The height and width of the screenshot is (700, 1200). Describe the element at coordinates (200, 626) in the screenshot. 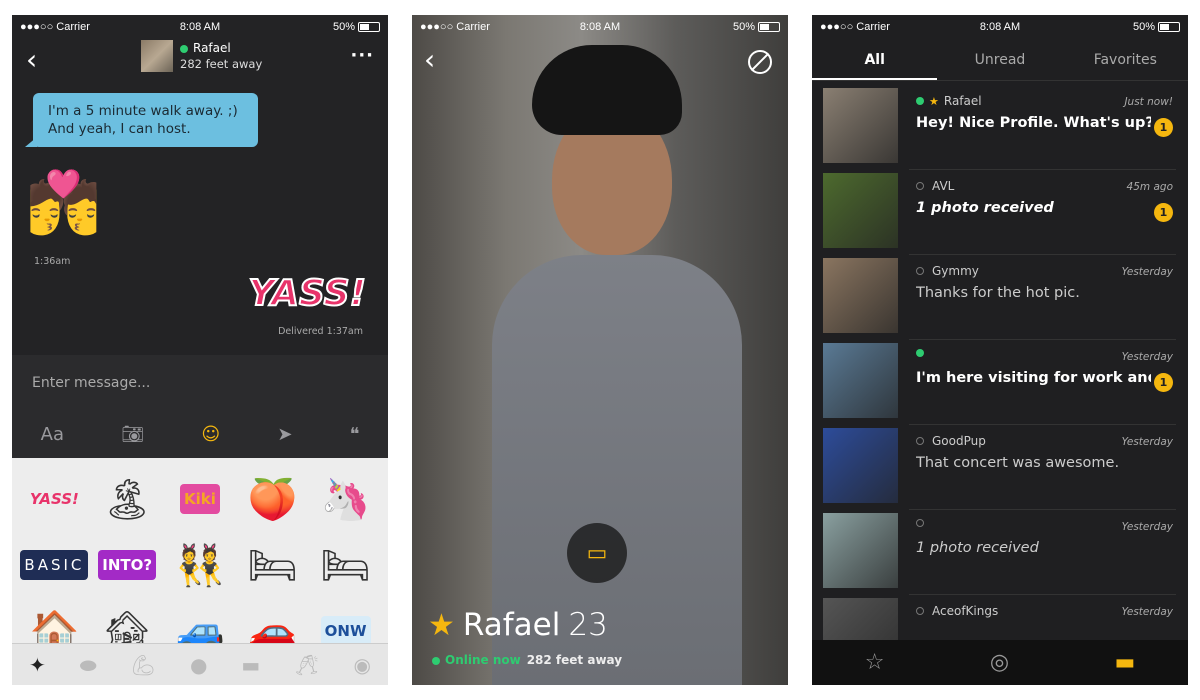

I see `sticker-label: 🚙` at that location.